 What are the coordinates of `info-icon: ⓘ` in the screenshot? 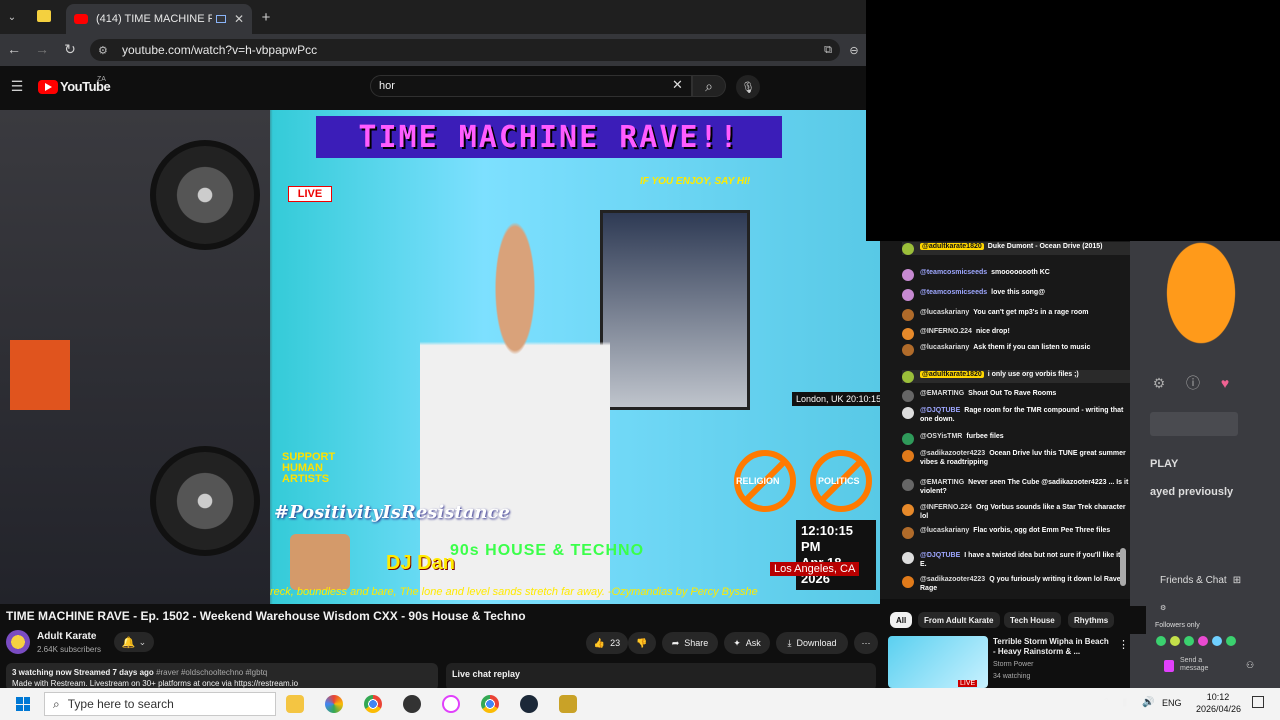 It's located at (1193, 383).